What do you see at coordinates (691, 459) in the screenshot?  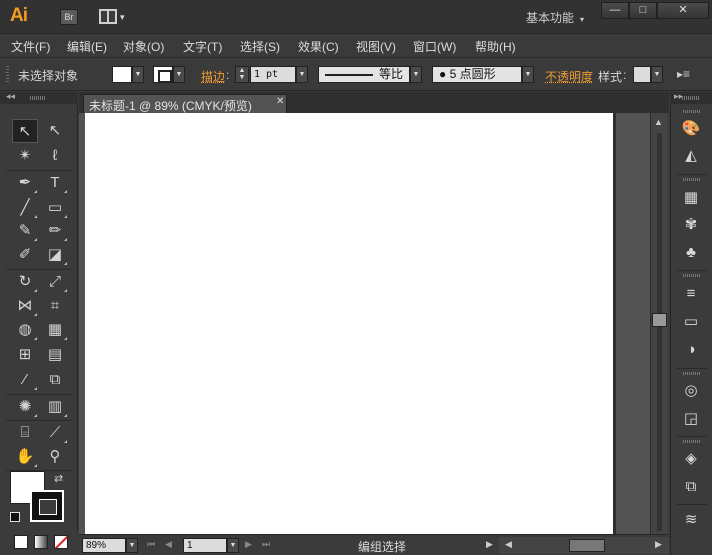 I see `layers-panel-icon: ◈` at bounding box center [691, 459].